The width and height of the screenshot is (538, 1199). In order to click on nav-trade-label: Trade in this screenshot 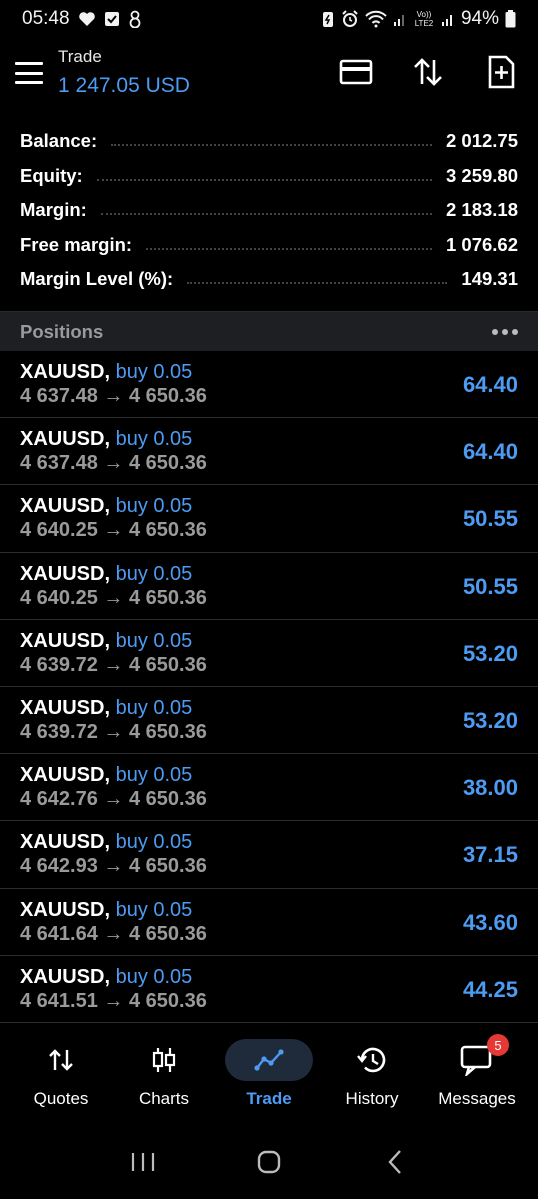, I will do `click(269, 1098)`.